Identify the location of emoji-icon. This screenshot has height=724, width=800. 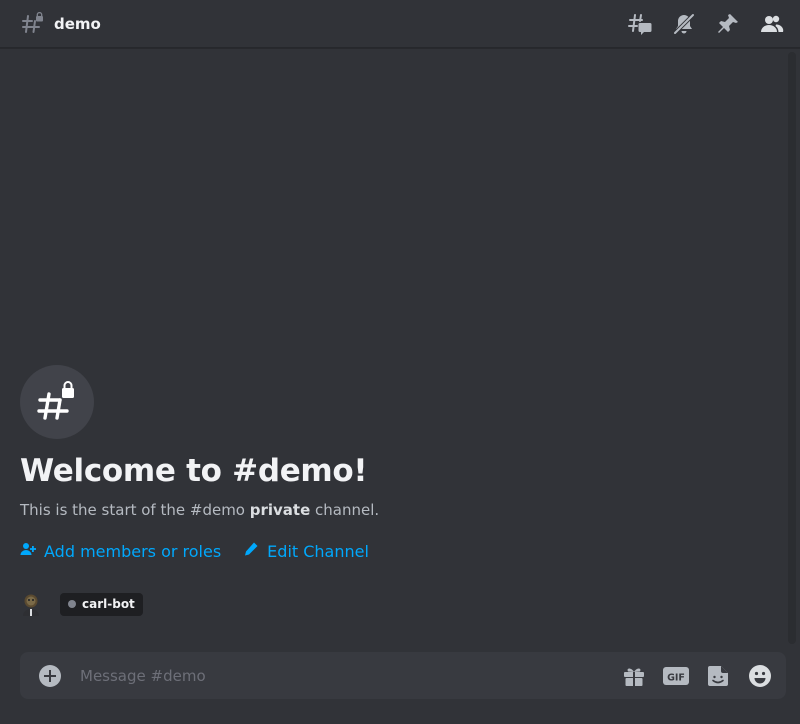
(760, 676).